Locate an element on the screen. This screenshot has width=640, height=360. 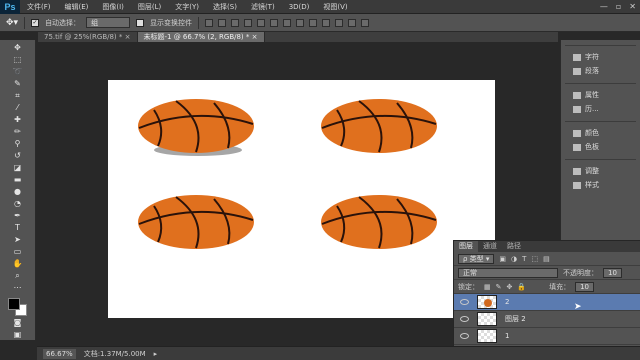
status-menu-arrow-icon: ▸ is located at coordinates (156, 354).